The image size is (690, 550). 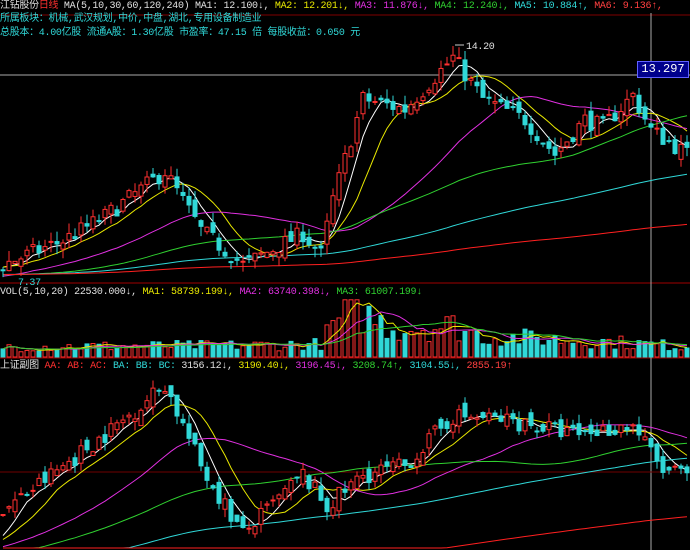 I want to click on period-label: 日线, so click(x=49, y=6).